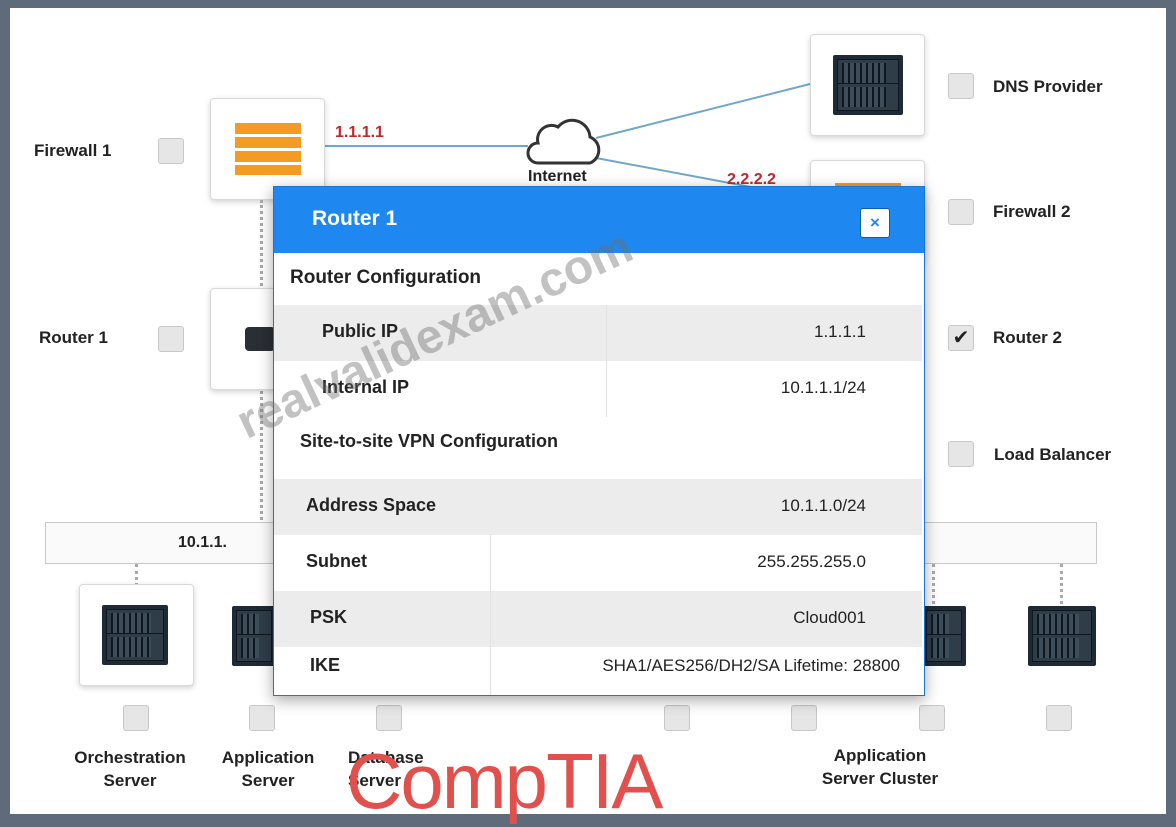 The width and height of the screenshot is (1176, 827). I want to click on firewall1-device, so click(267, 149).